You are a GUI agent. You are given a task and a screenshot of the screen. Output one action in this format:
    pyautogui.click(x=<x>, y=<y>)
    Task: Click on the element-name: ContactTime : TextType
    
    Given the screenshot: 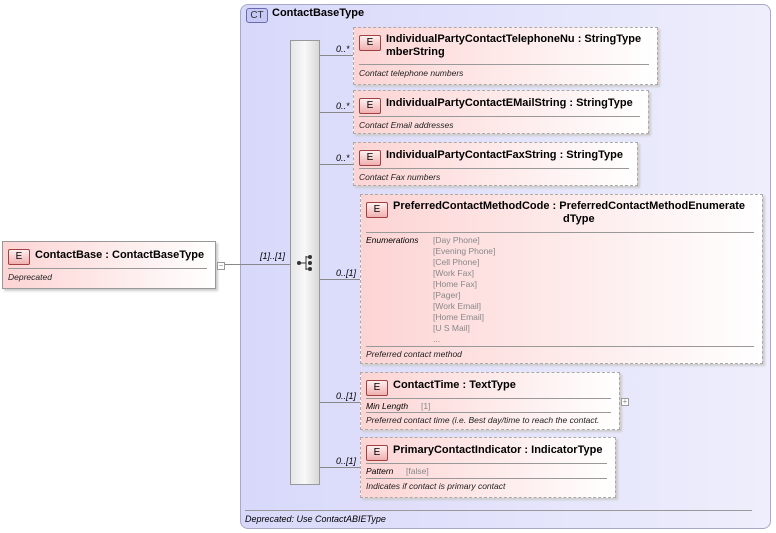 What is the action you would take?
    pyautogui.click(x=454, y=385)
    